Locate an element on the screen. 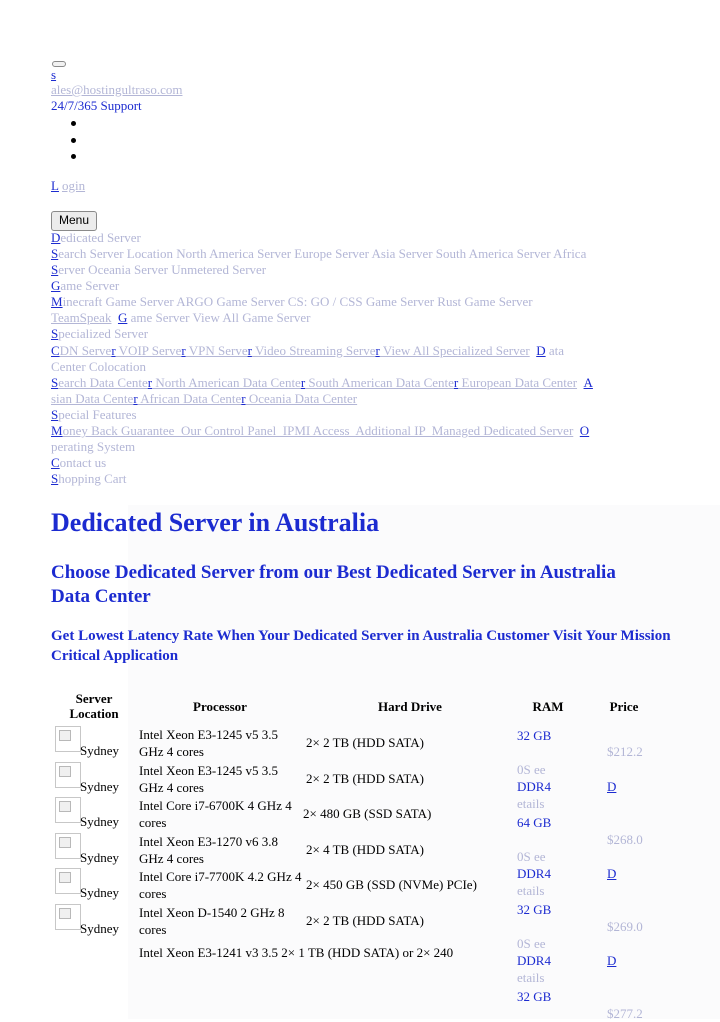 The image size is (720, 1022). nav-video-link: Video Streaming Serve is located at coordinates (314, 350).